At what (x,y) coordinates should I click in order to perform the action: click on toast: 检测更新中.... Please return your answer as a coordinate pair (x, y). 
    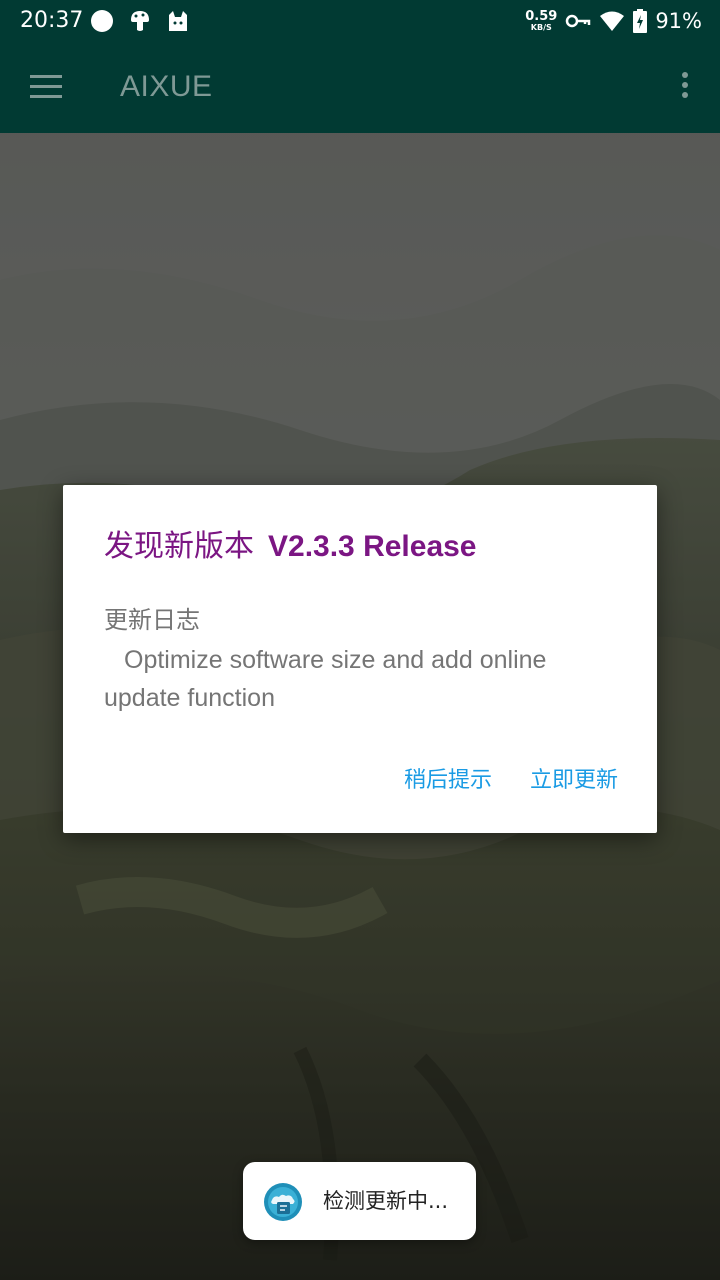
    Looking at the image, I should click on (359, 1201).